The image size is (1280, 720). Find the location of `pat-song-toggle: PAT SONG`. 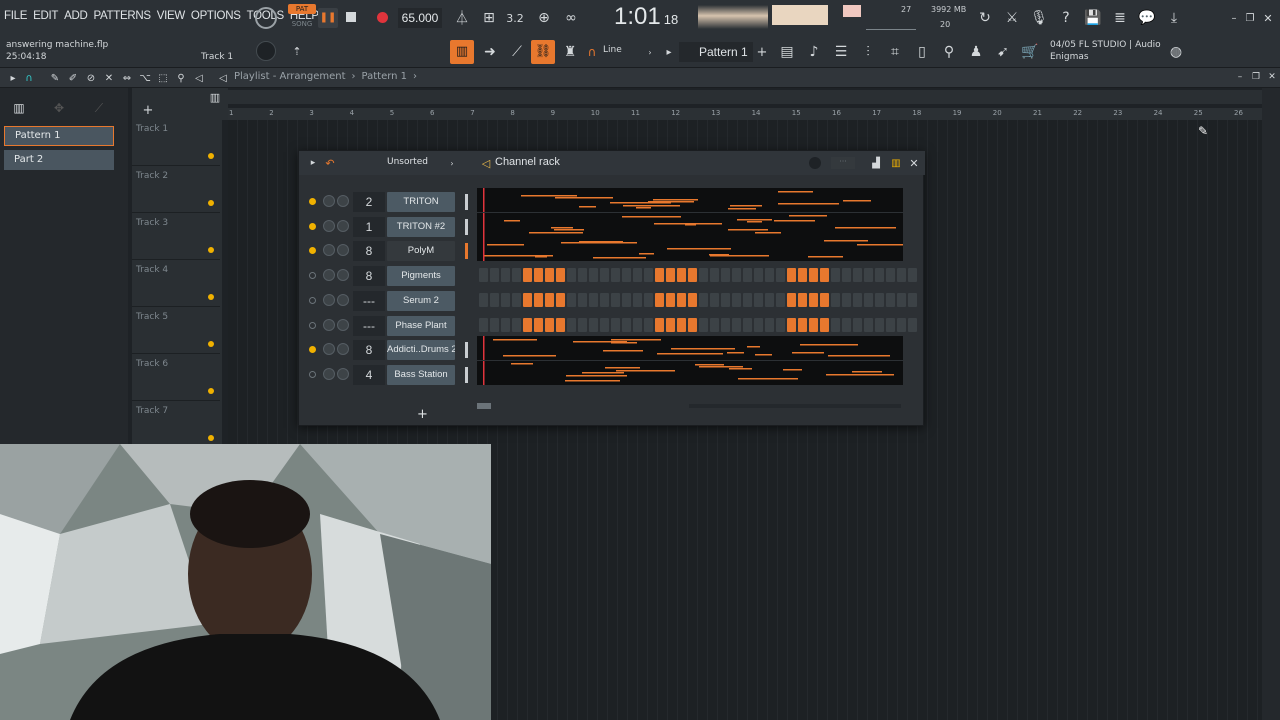

pat-song-toggle: PAT SONG is located at coordinates (302, 18).